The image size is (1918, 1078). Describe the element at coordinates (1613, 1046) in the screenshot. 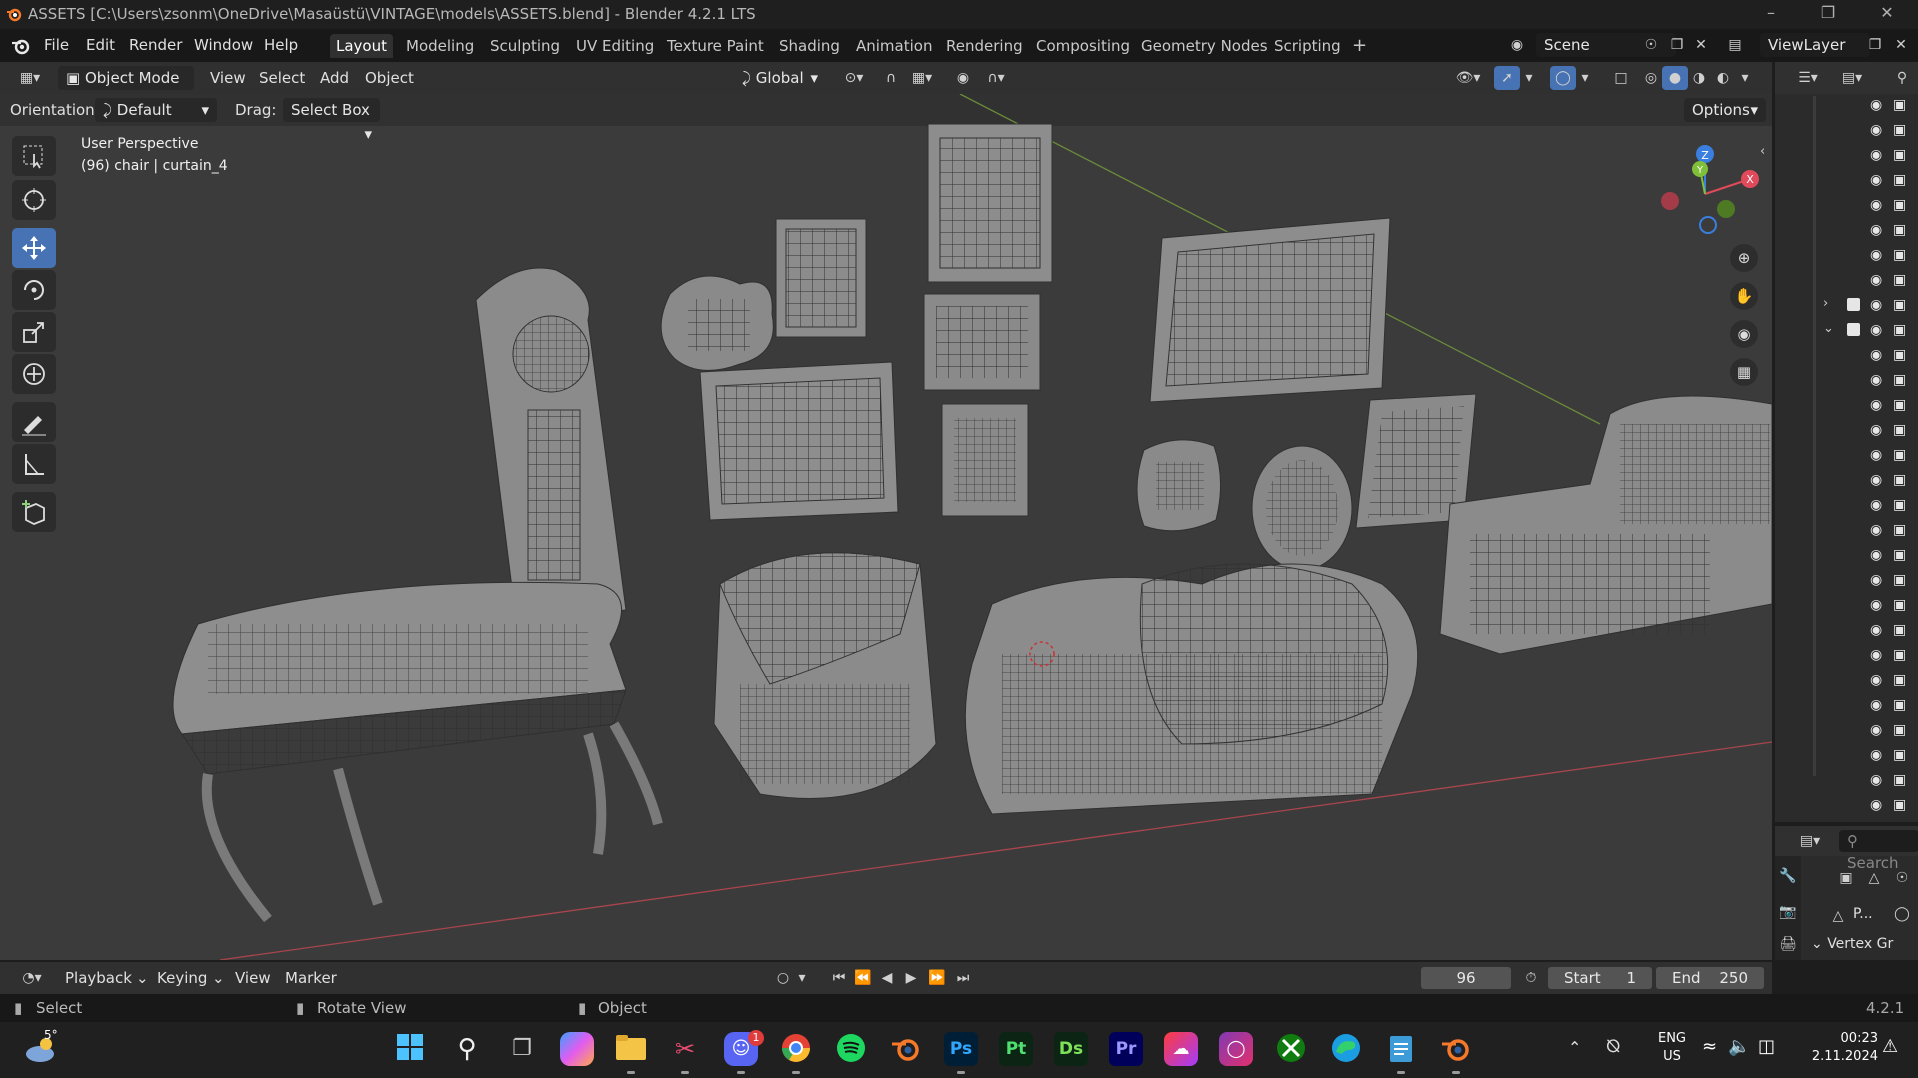

I see `network-off-icon: ⦰` at that location.